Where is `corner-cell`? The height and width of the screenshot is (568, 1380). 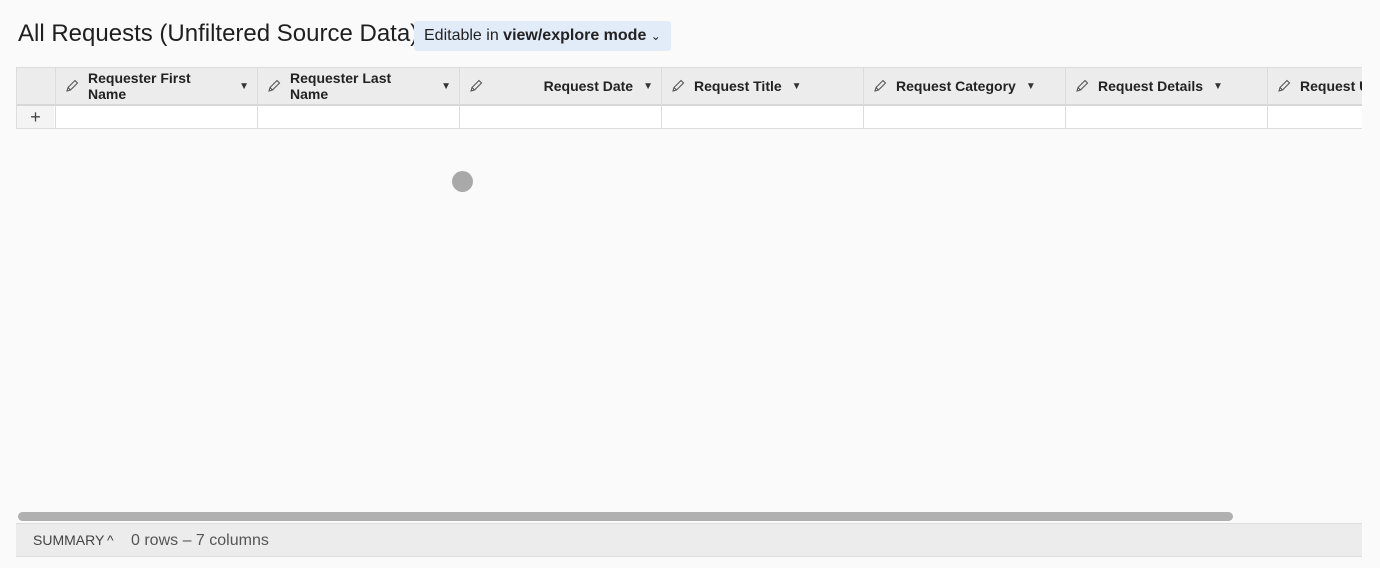
corner-cell is located at coordinates (36, 86).